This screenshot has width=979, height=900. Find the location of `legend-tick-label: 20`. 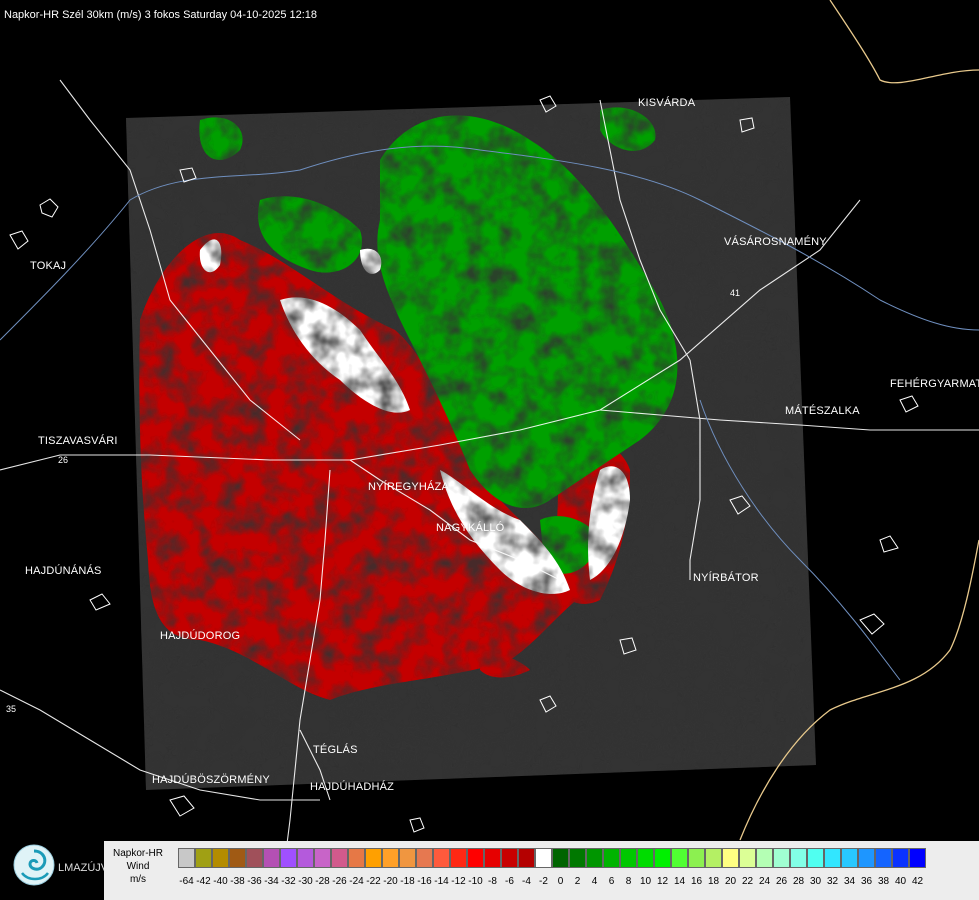

legend-tick-label: 20 is located at coordinates (730, 881).